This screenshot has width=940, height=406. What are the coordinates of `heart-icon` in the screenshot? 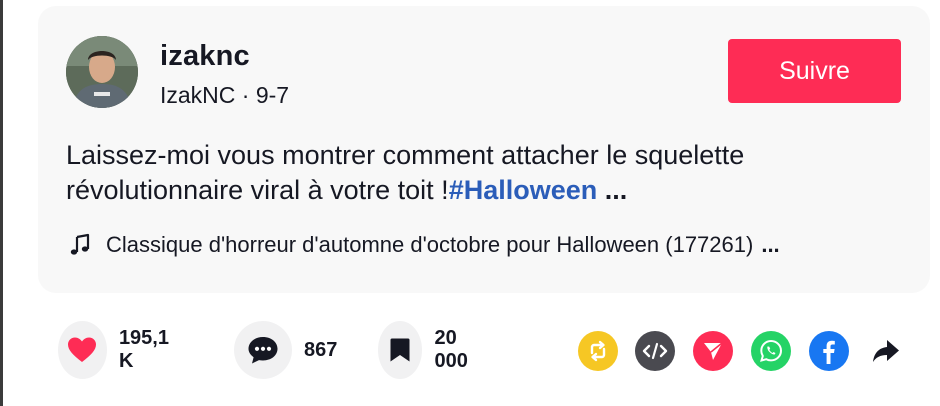 It's located at (82, 349).